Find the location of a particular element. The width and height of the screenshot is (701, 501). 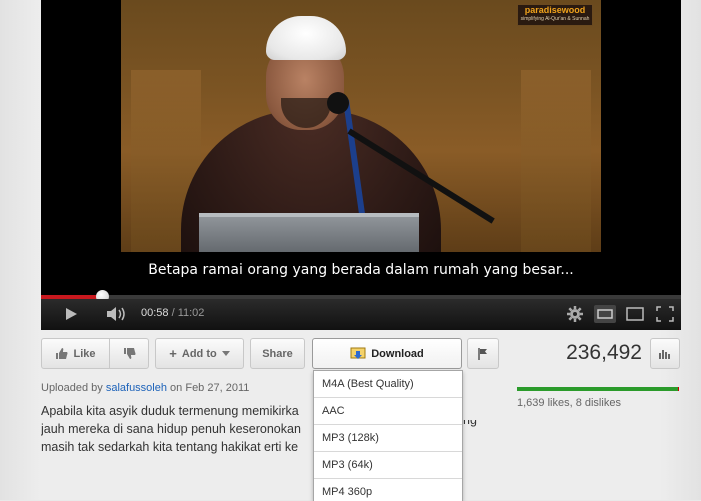

add-to-label: Add to is located at coordinates (199, 353).